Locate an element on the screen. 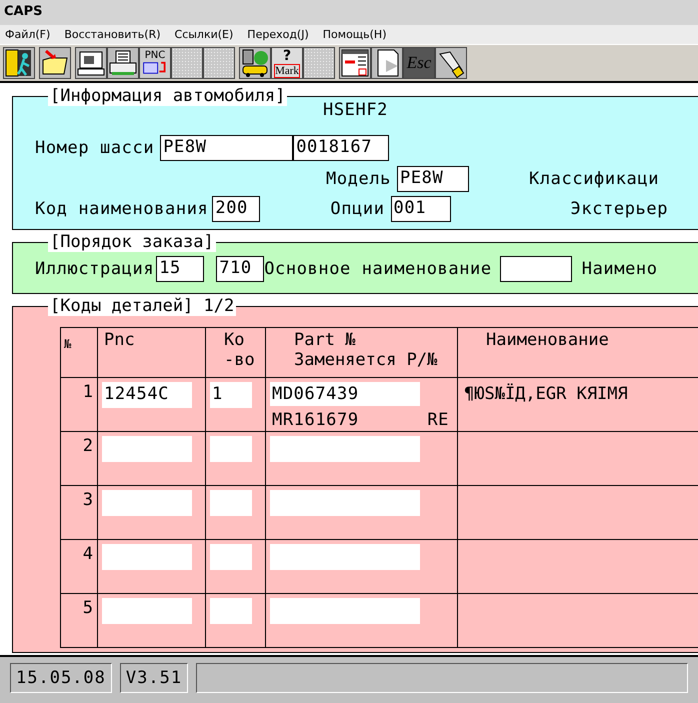 This screenshot has height=703, width=698. main-name-field is located at coordinates (536, 269).